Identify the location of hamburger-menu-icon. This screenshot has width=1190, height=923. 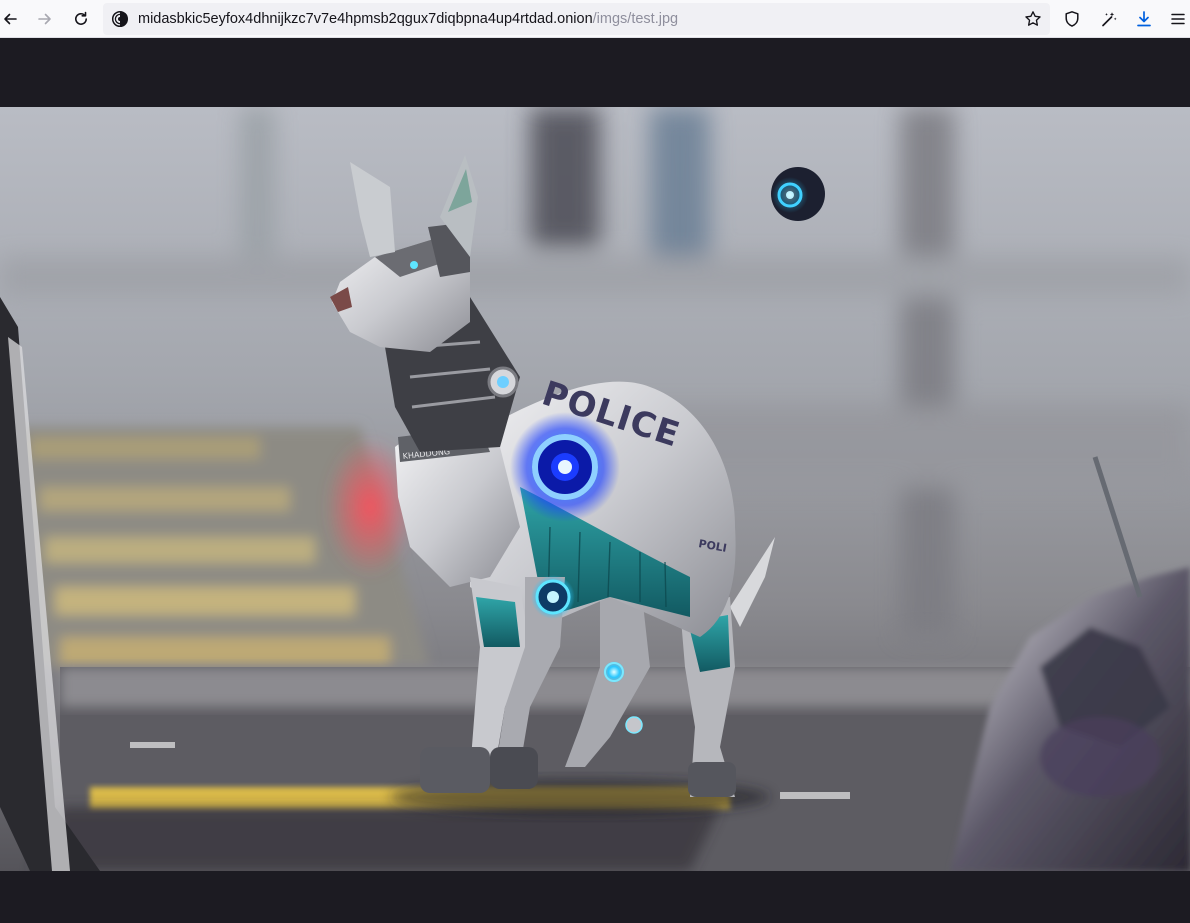
(1178, 19).